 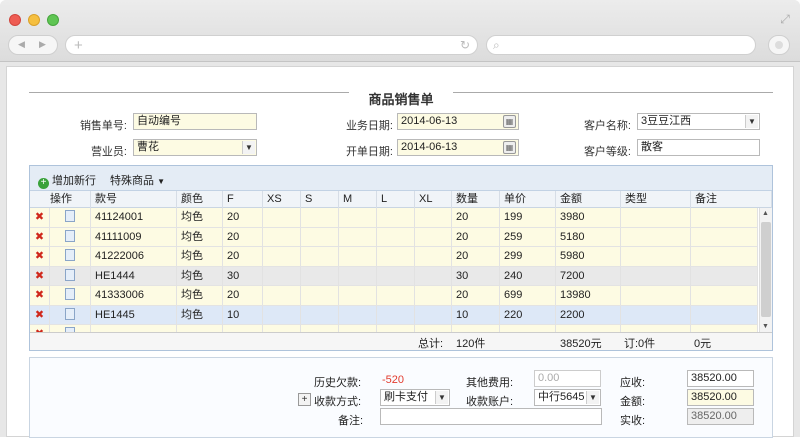 What do you see at coordinates (78, 45) in the screenshot?
I see `new-tab-icon: +` at bounding box center [78, 45].